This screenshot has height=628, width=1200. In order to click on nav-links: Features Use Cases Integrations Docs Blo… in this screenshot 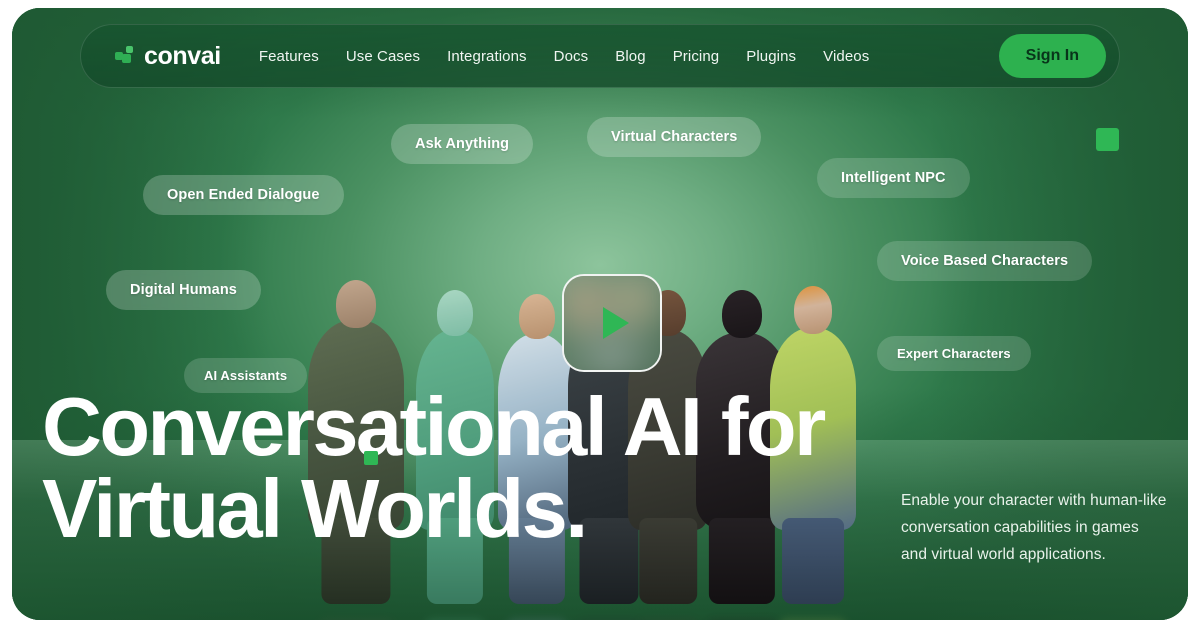, I will do `click(564, 56)`.